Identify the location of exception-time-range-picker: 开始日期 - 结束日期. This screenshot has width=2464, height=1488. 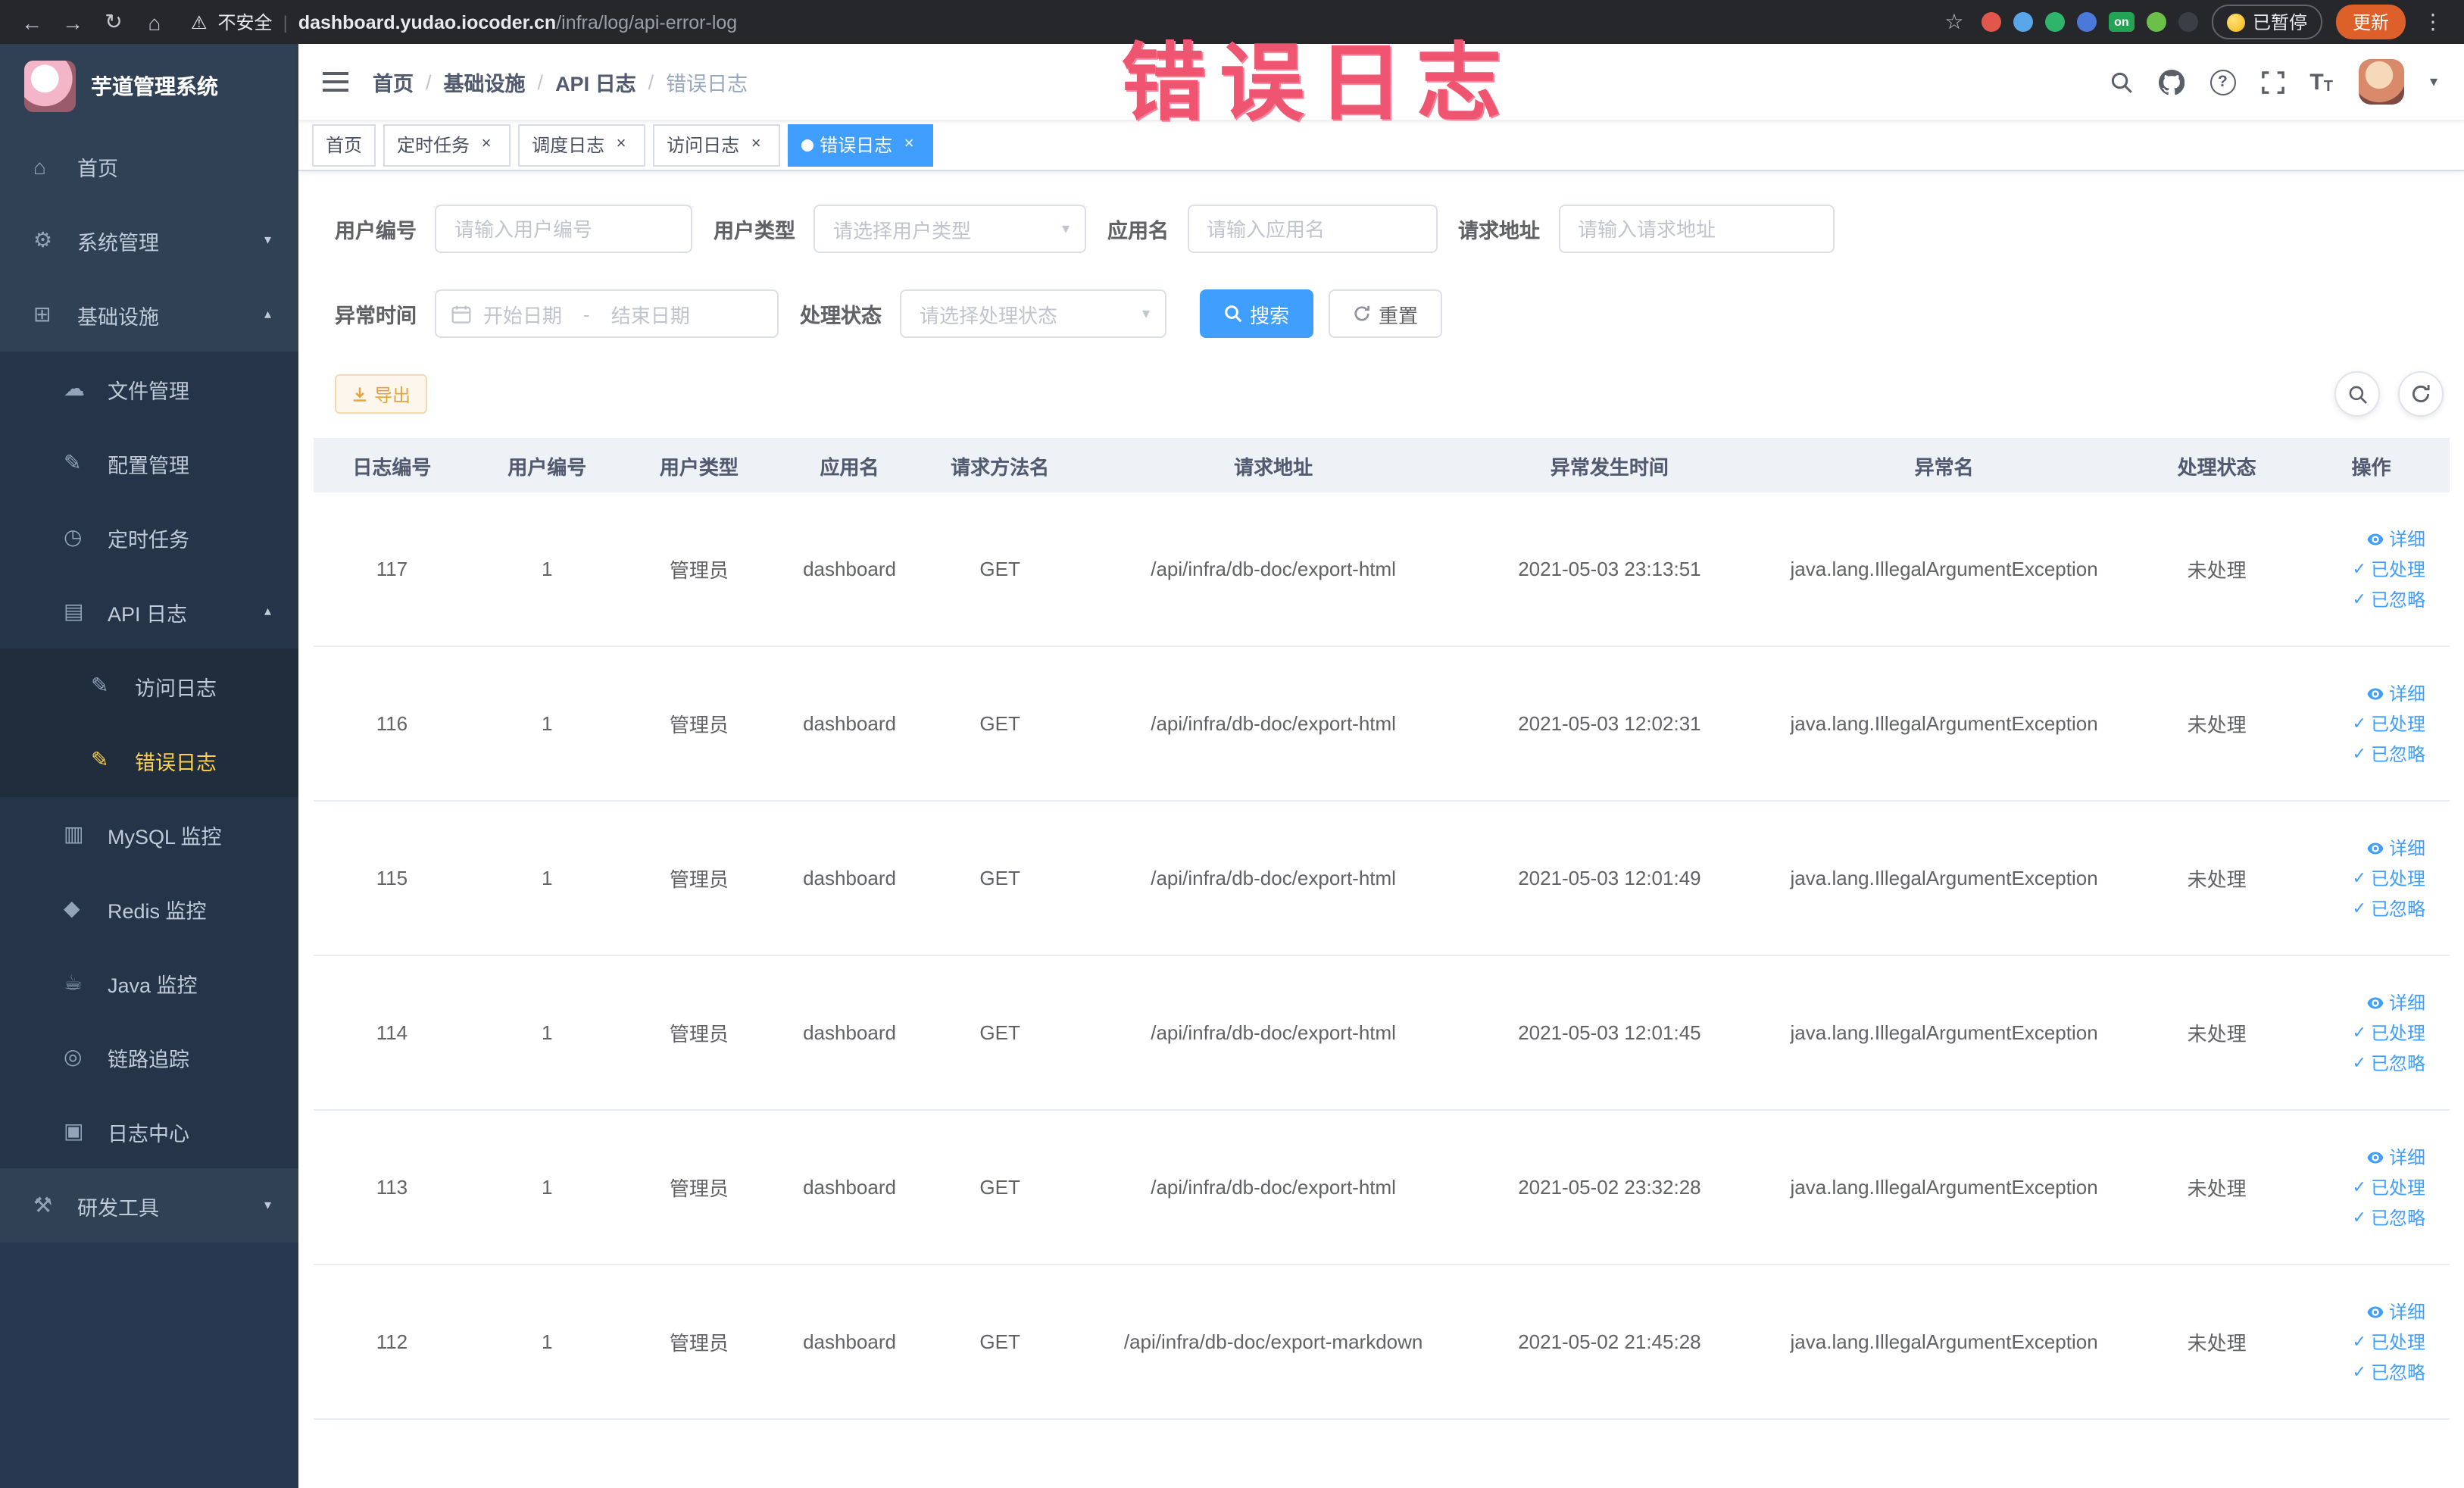
(607, 313).